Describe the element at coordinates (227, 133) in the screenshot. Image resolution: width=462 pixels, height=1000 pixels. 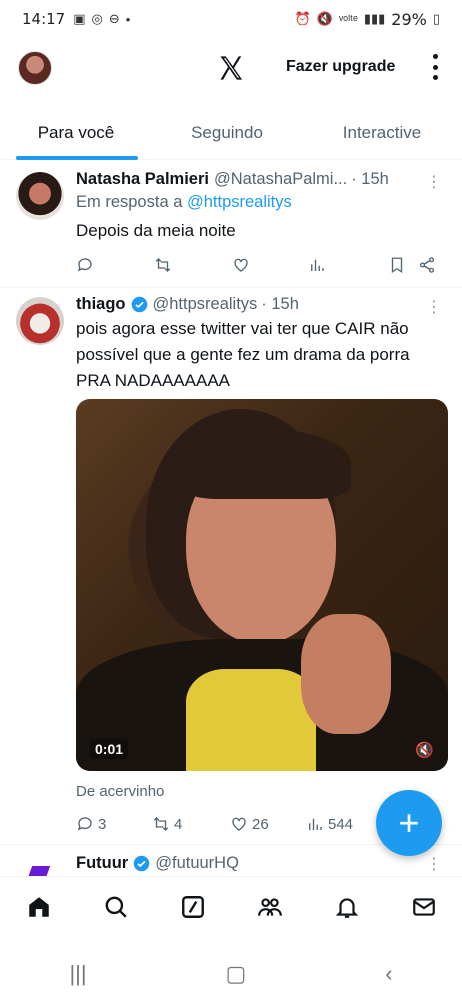
I see `tab-seguindo: Seguindo` at that location.